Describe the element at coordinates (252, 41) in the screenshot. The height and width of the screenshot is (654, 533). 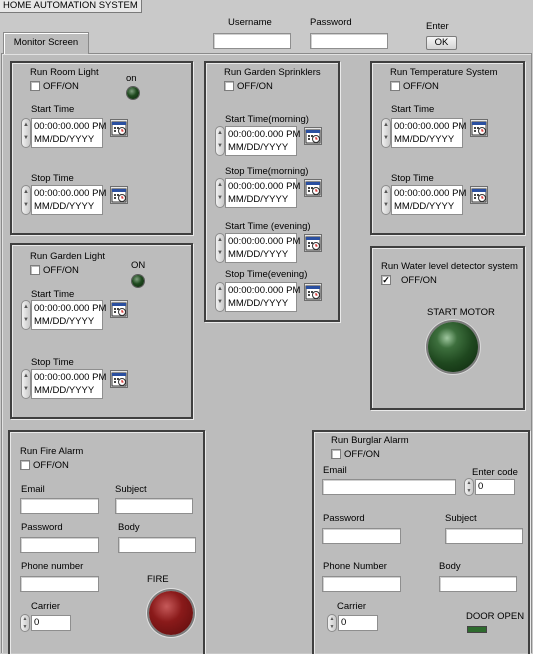
I see `username-field` at that location.